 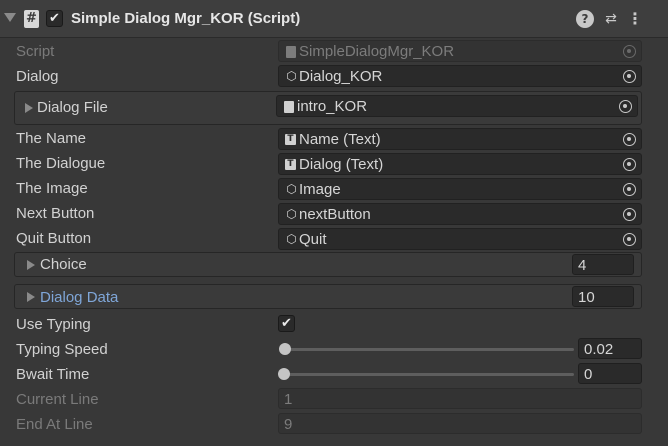 What do you see at coordinates (31, 19) in the screenshot?
I see `script-icon: #` at bounding box center [31, 19].